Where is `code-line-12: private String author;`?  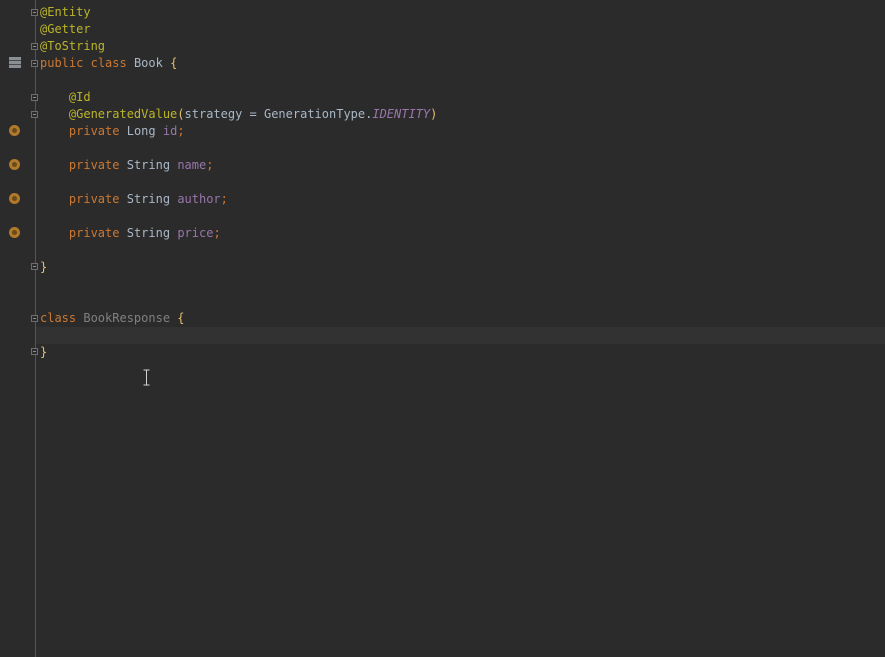
code-line-12: private String author; is located at coordinates (462, 199).